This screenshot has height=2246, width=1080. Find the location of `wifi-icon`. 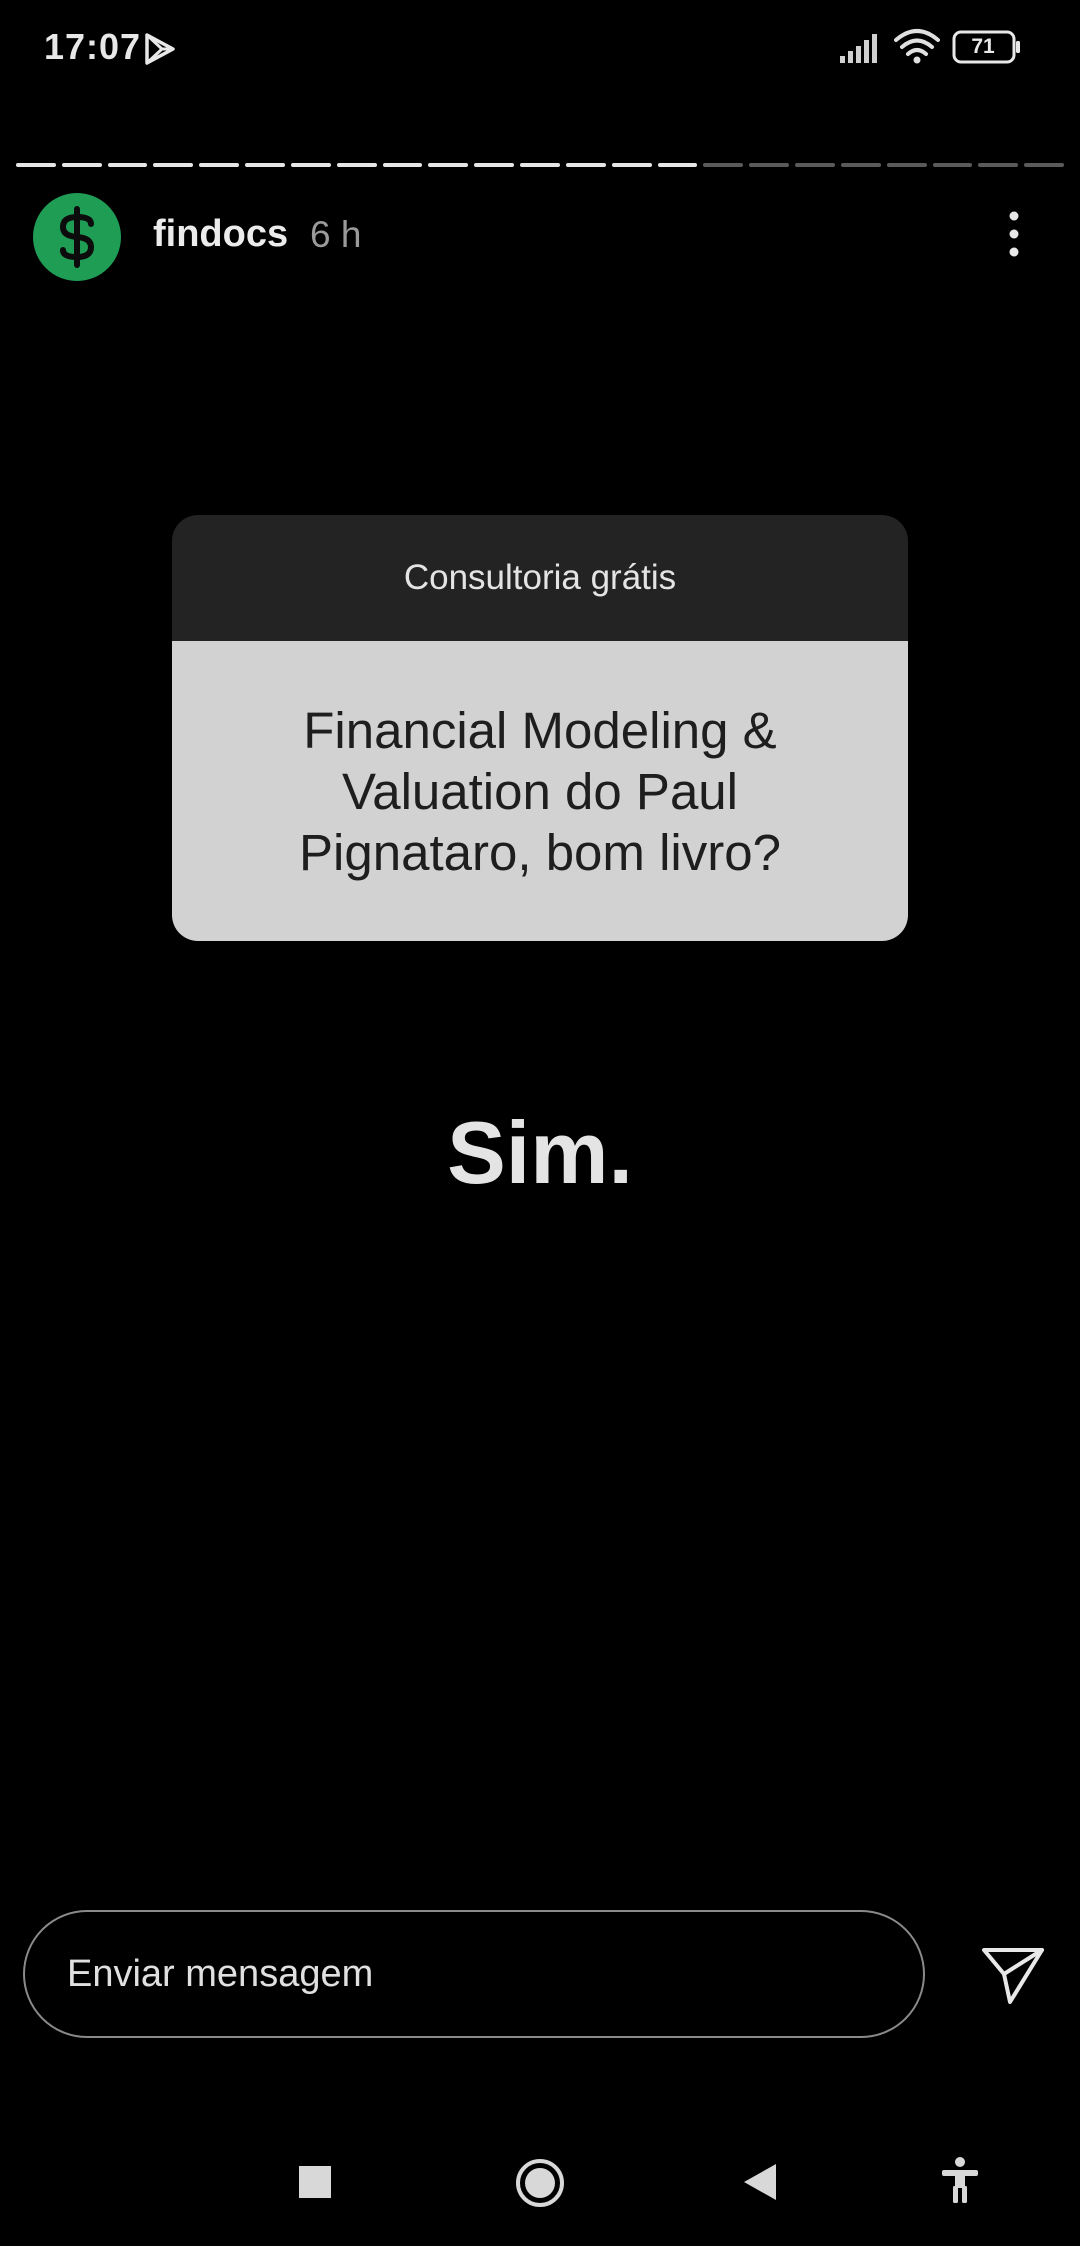

wifi-icon is located at coordinates (917, 46).